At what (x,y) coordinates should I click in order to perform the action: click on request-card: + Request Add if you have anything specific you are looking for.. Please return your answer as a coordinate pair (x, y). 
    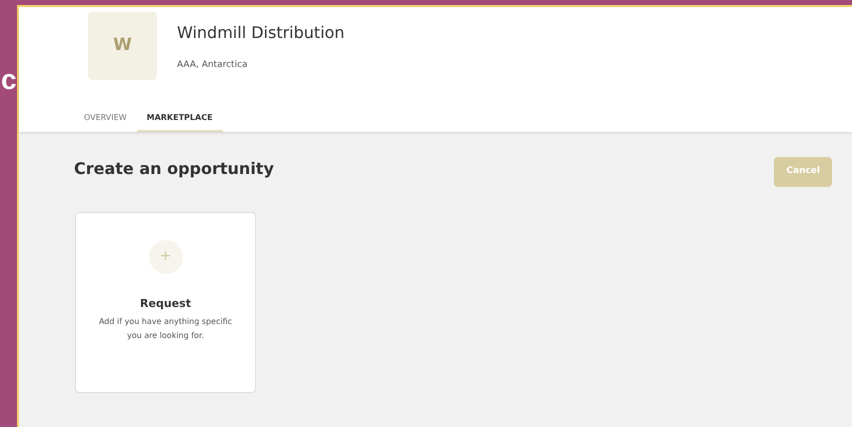
    Looking at the image, I should click on (165, 302).